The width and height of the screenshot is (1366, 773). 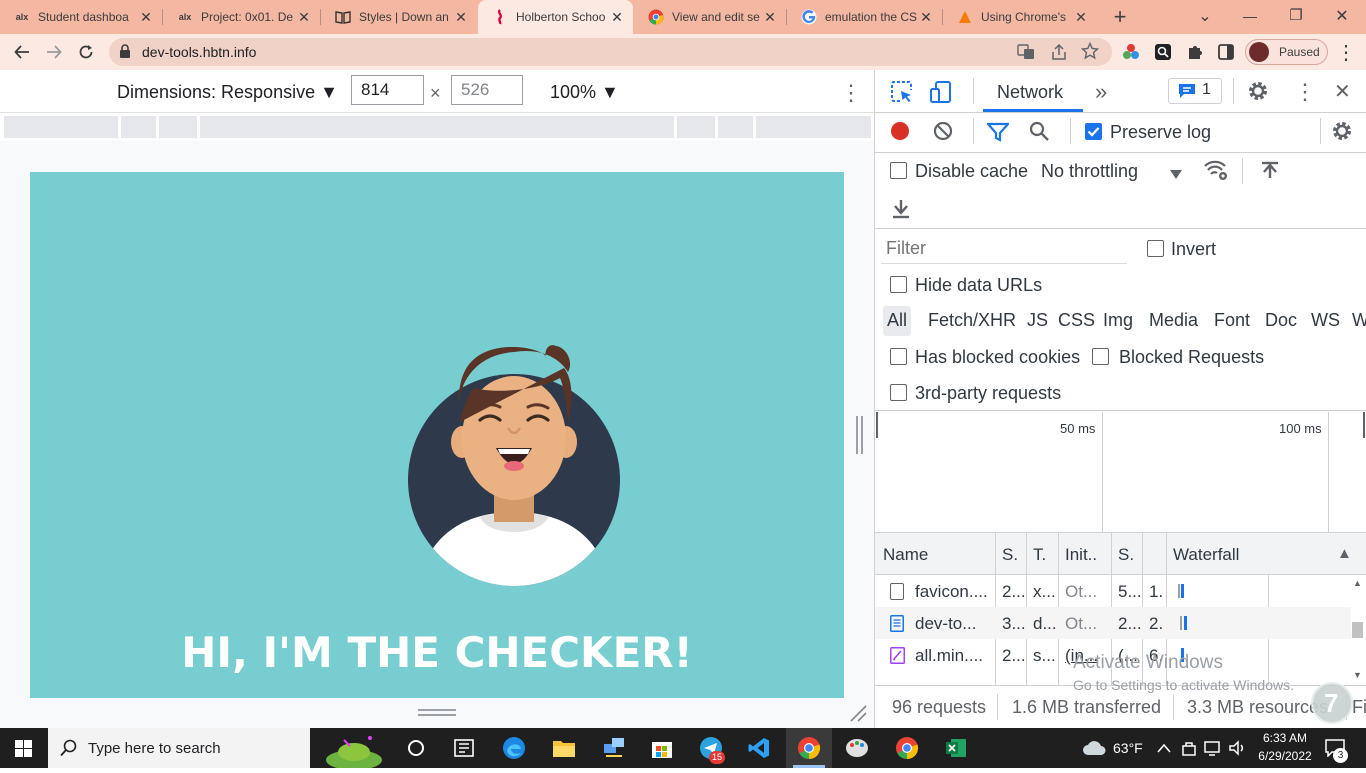 I want to click on tab-styles: Styles | Down an ✕, so click(x=399, y=17).